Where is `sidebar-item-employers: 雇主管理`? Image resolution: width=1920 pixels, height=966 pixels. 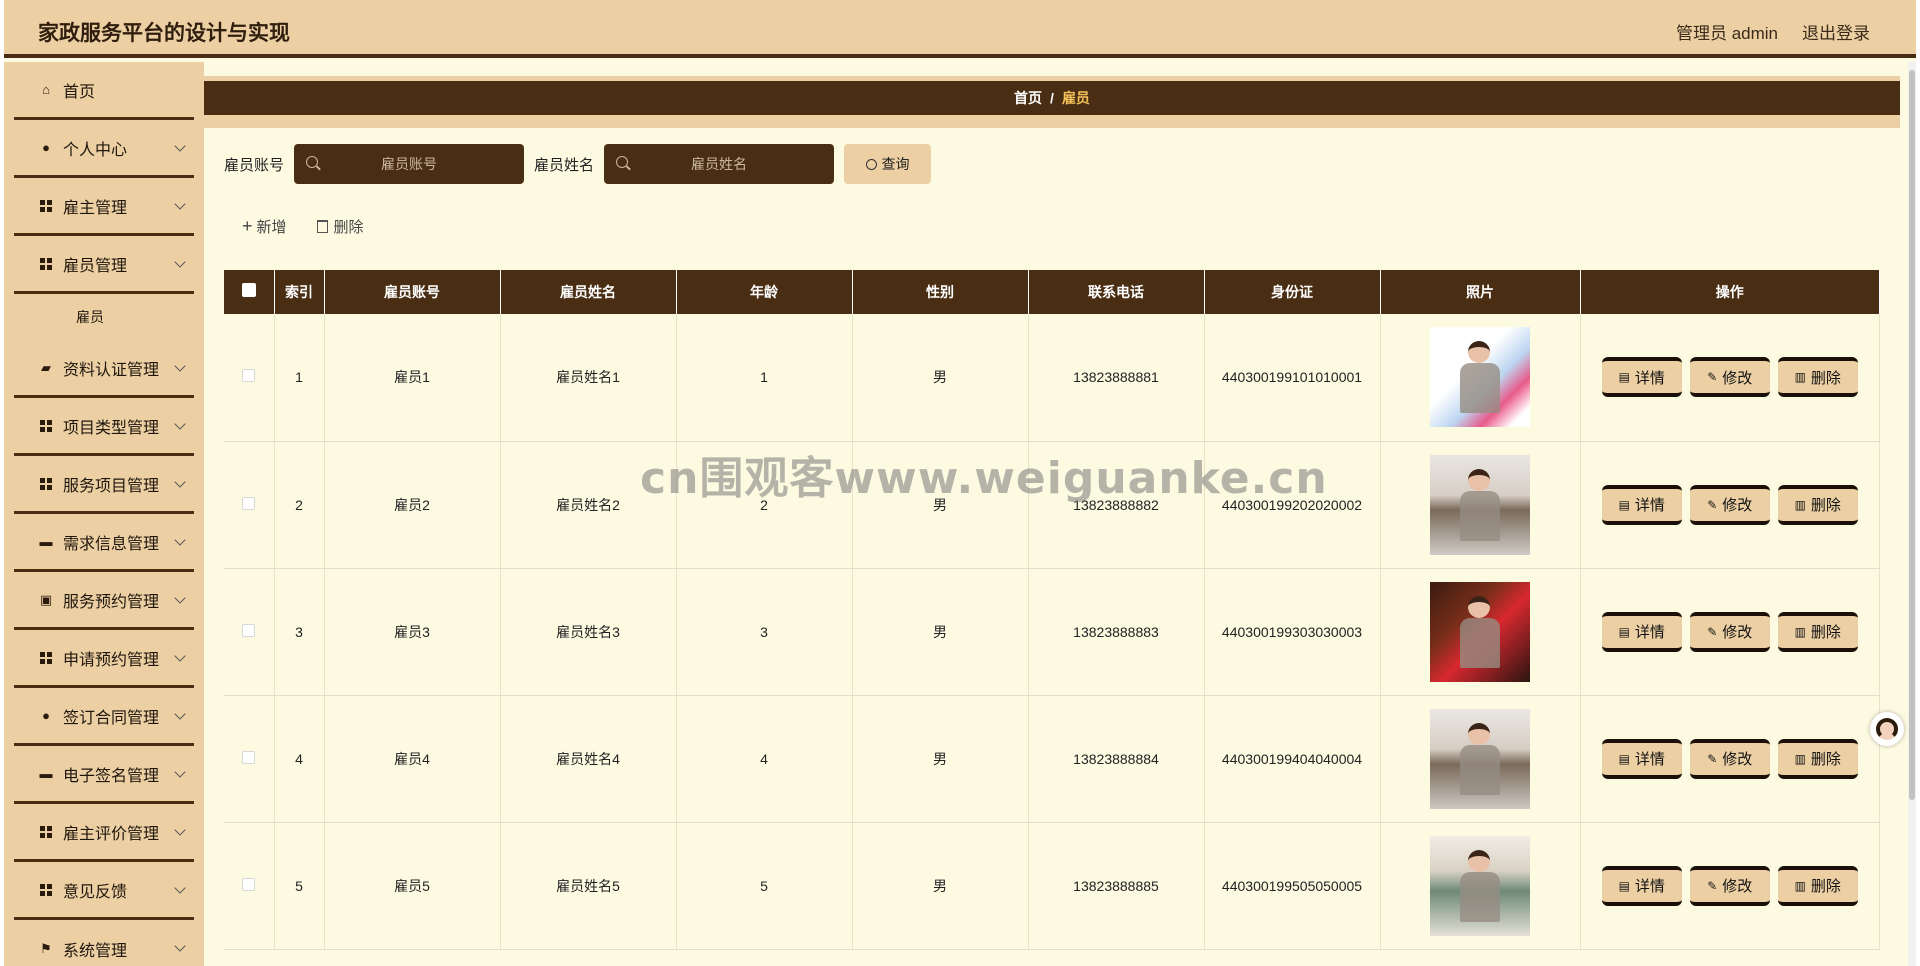 sidebar-item-employers: 雇主管理 is located at coordinates (104, 207).